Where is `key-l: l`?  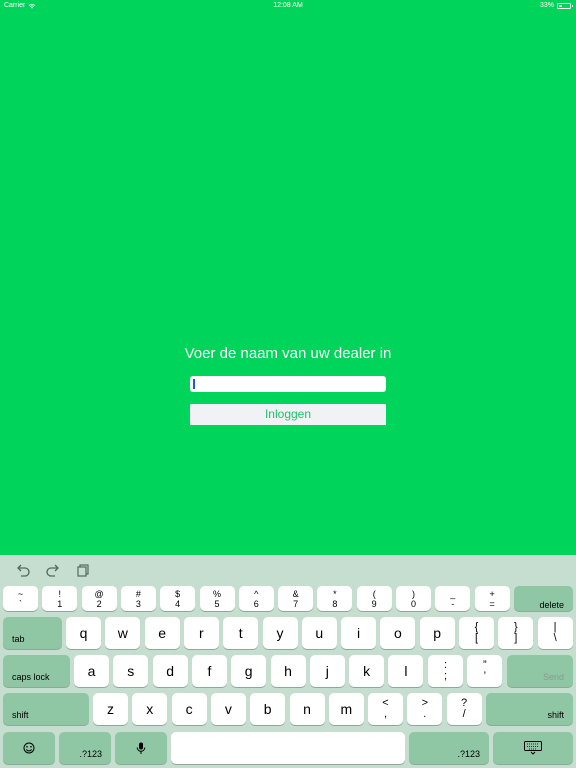
key-l: l is located at coordinates (406, 671).